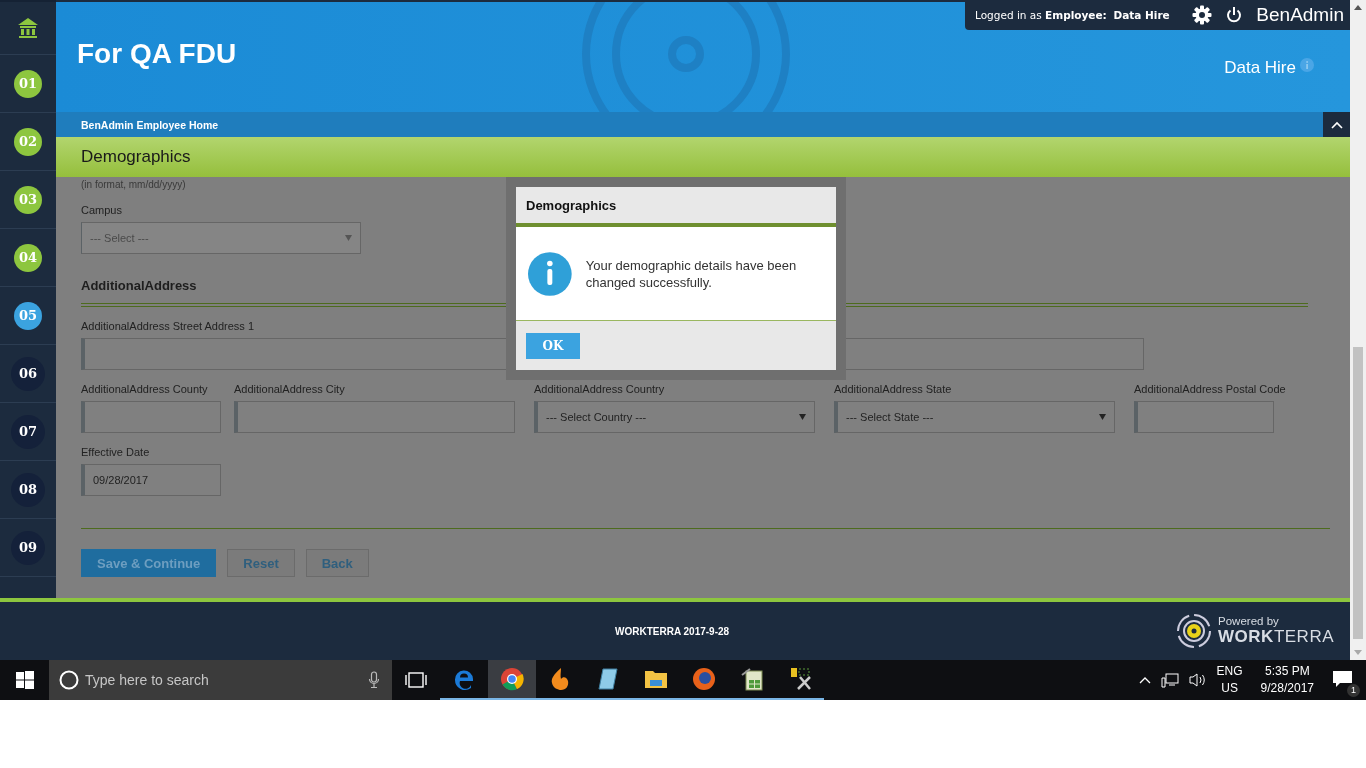 This screenshot has width=1366, height=768. I want to click on taskbar-app-button, so click(512, 680).